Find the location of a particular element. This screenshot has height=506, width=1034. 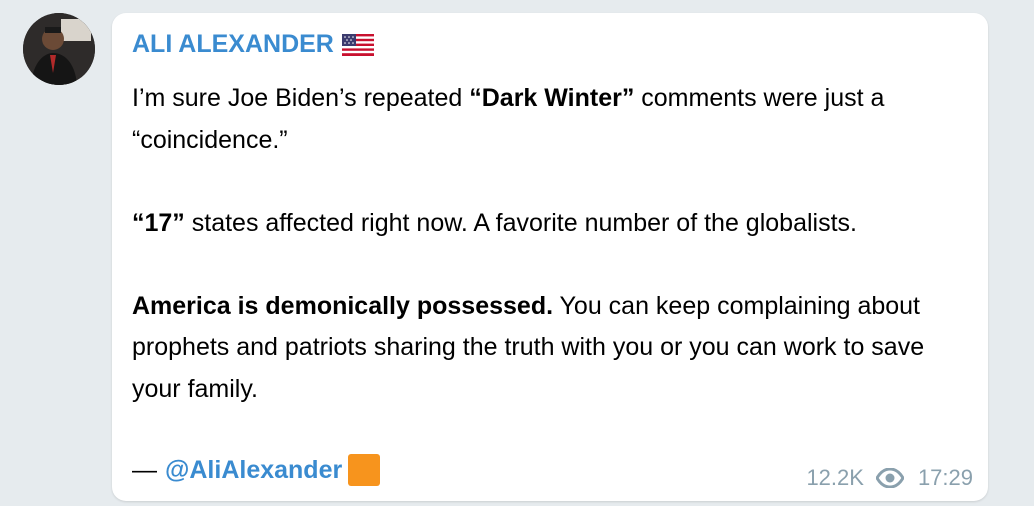

view-count: 12.2K is located at coordinates (835, 477).